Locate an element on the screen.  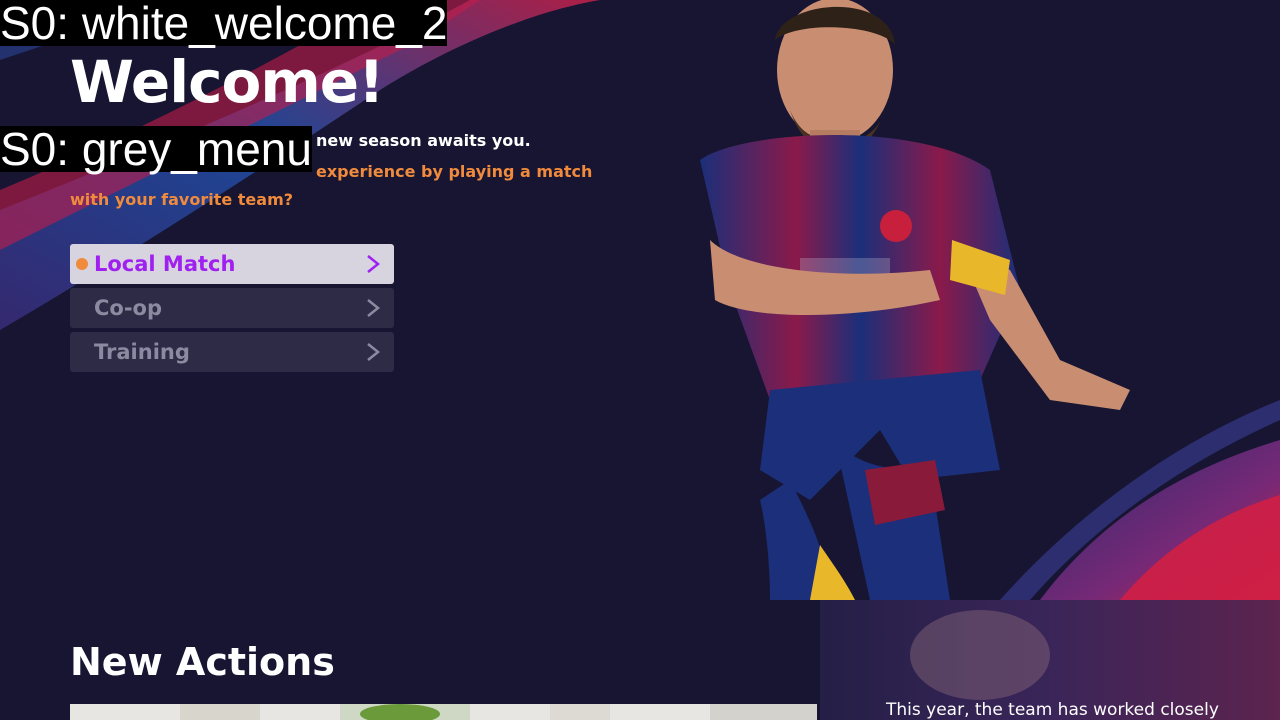
menu-item-label: Training is located at coordinates (142, 352).